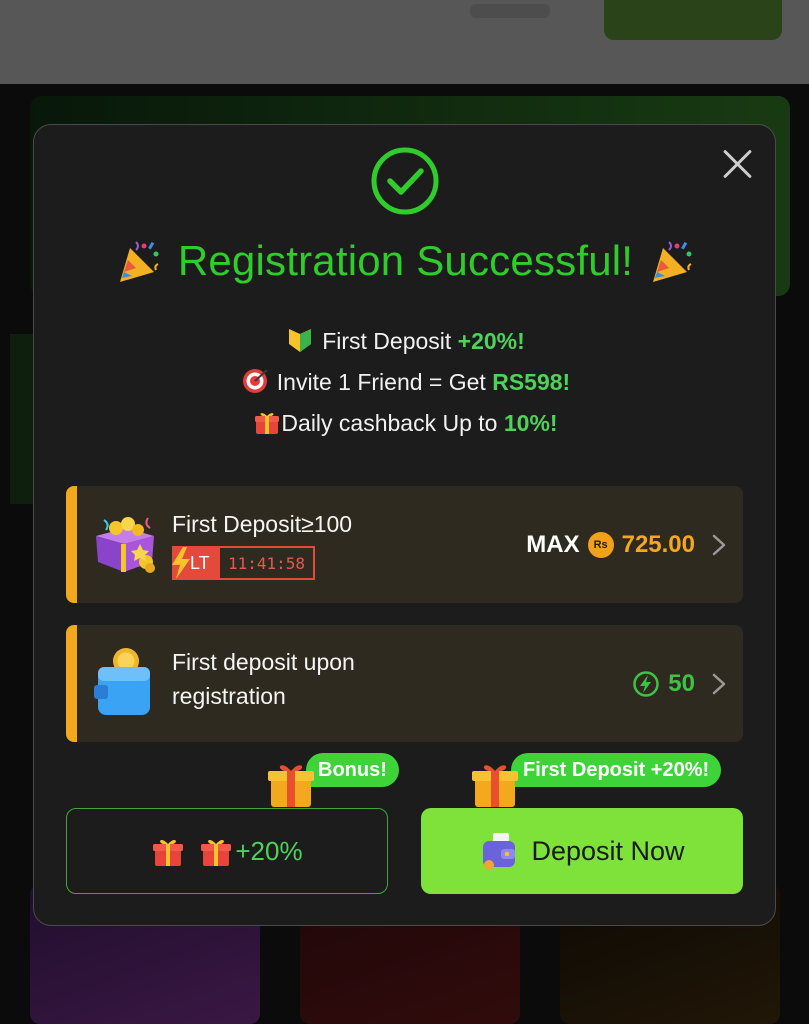 This screenshot has height=1024, width=809. I want to click on promo-highlight: +20%, so click(487, 341).